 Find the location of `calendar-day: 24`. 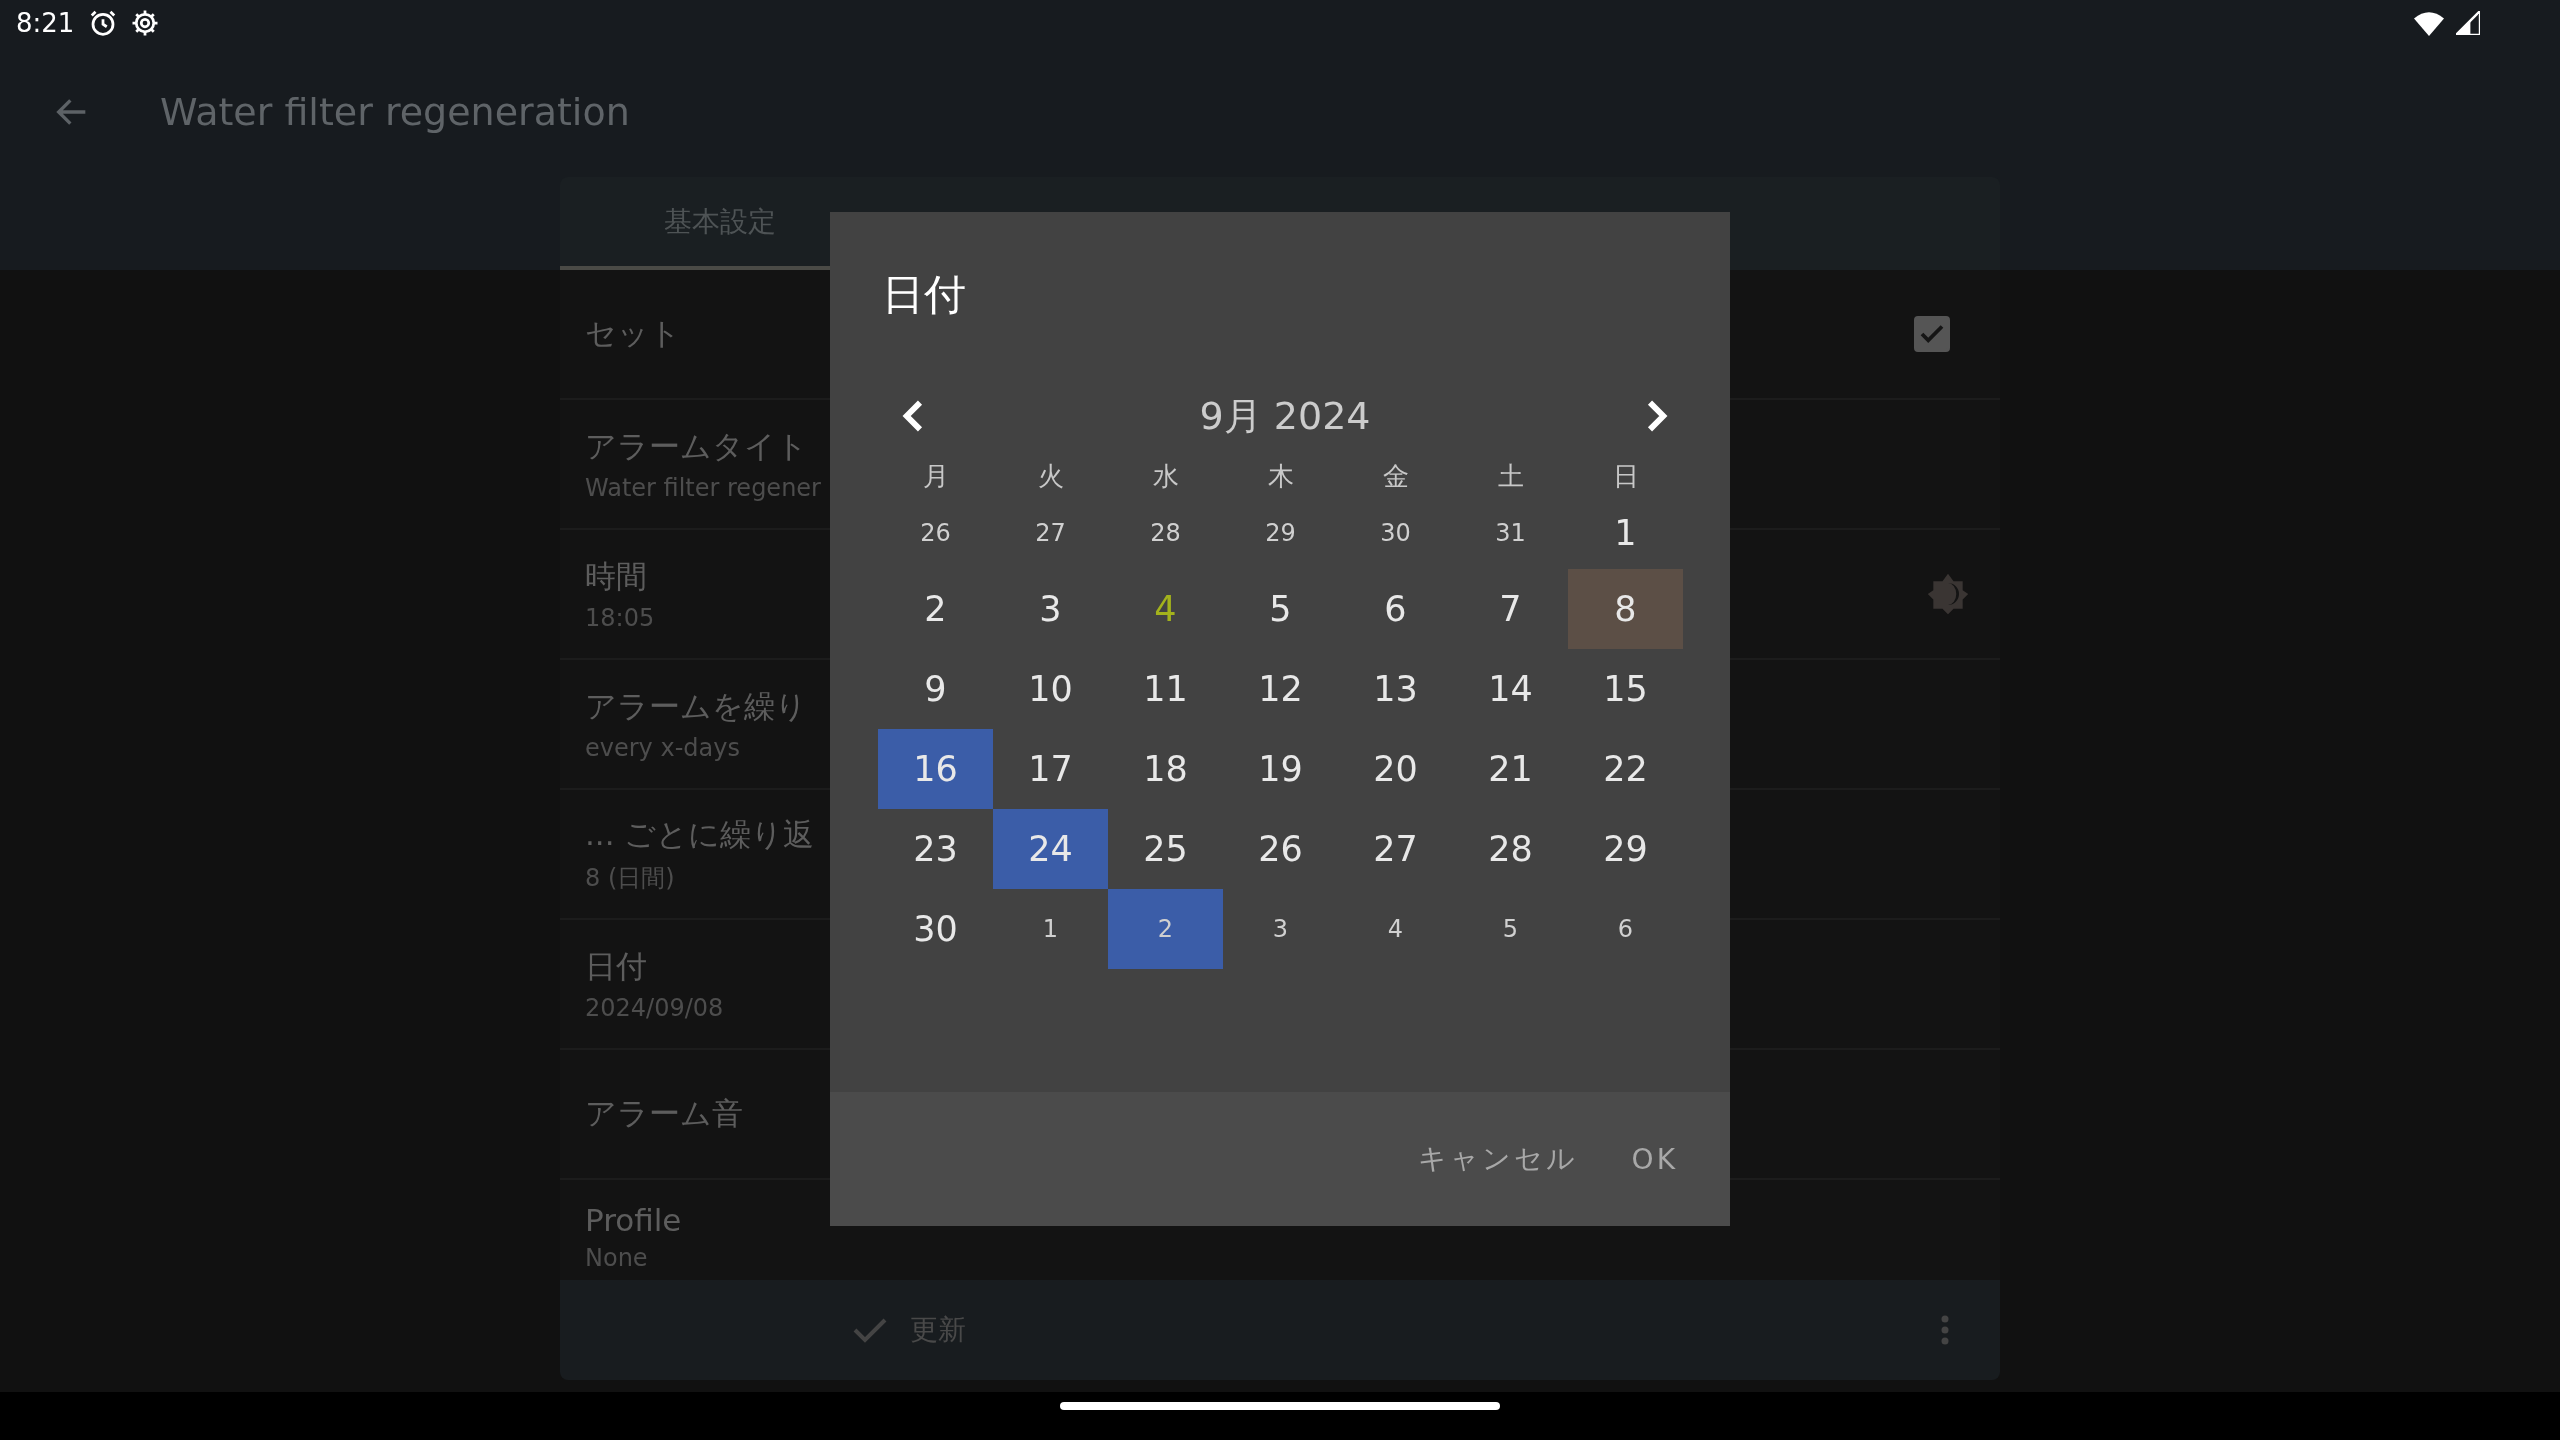

calendar-day: 24 is located at coordinates (1050, 849).